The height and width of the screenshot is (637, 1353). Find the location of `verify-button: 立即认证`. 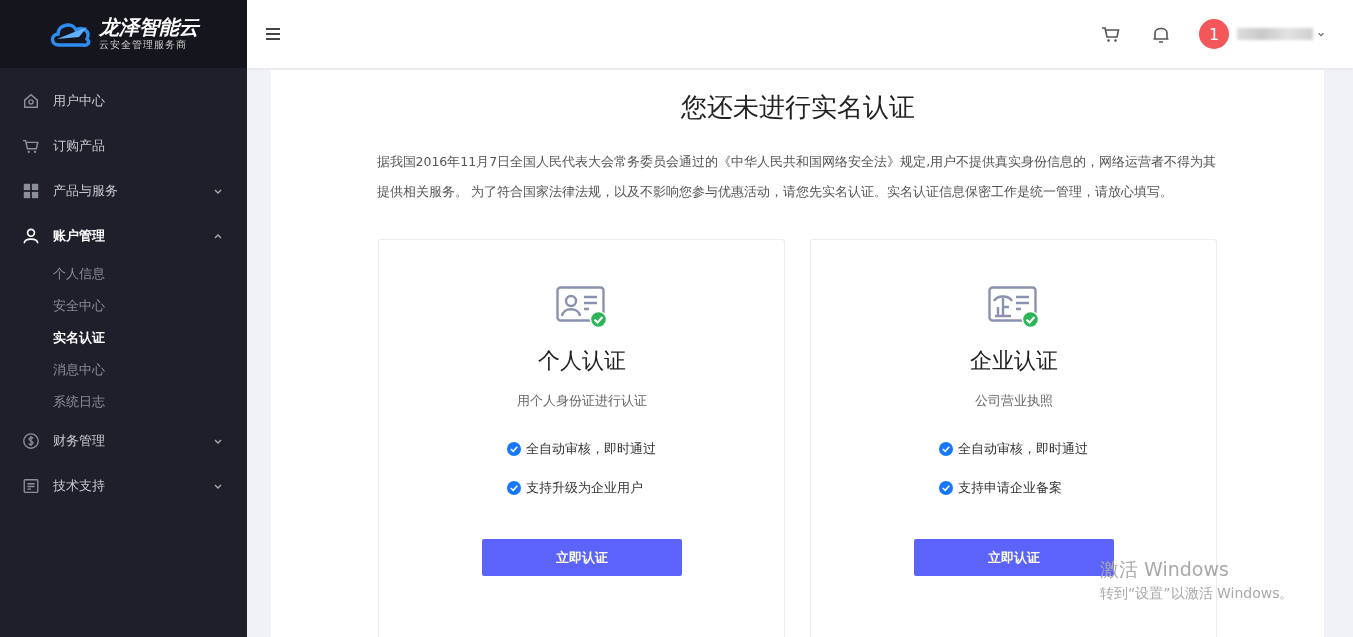

verify-button: 立即认证 is located at coordinates (581, 557).